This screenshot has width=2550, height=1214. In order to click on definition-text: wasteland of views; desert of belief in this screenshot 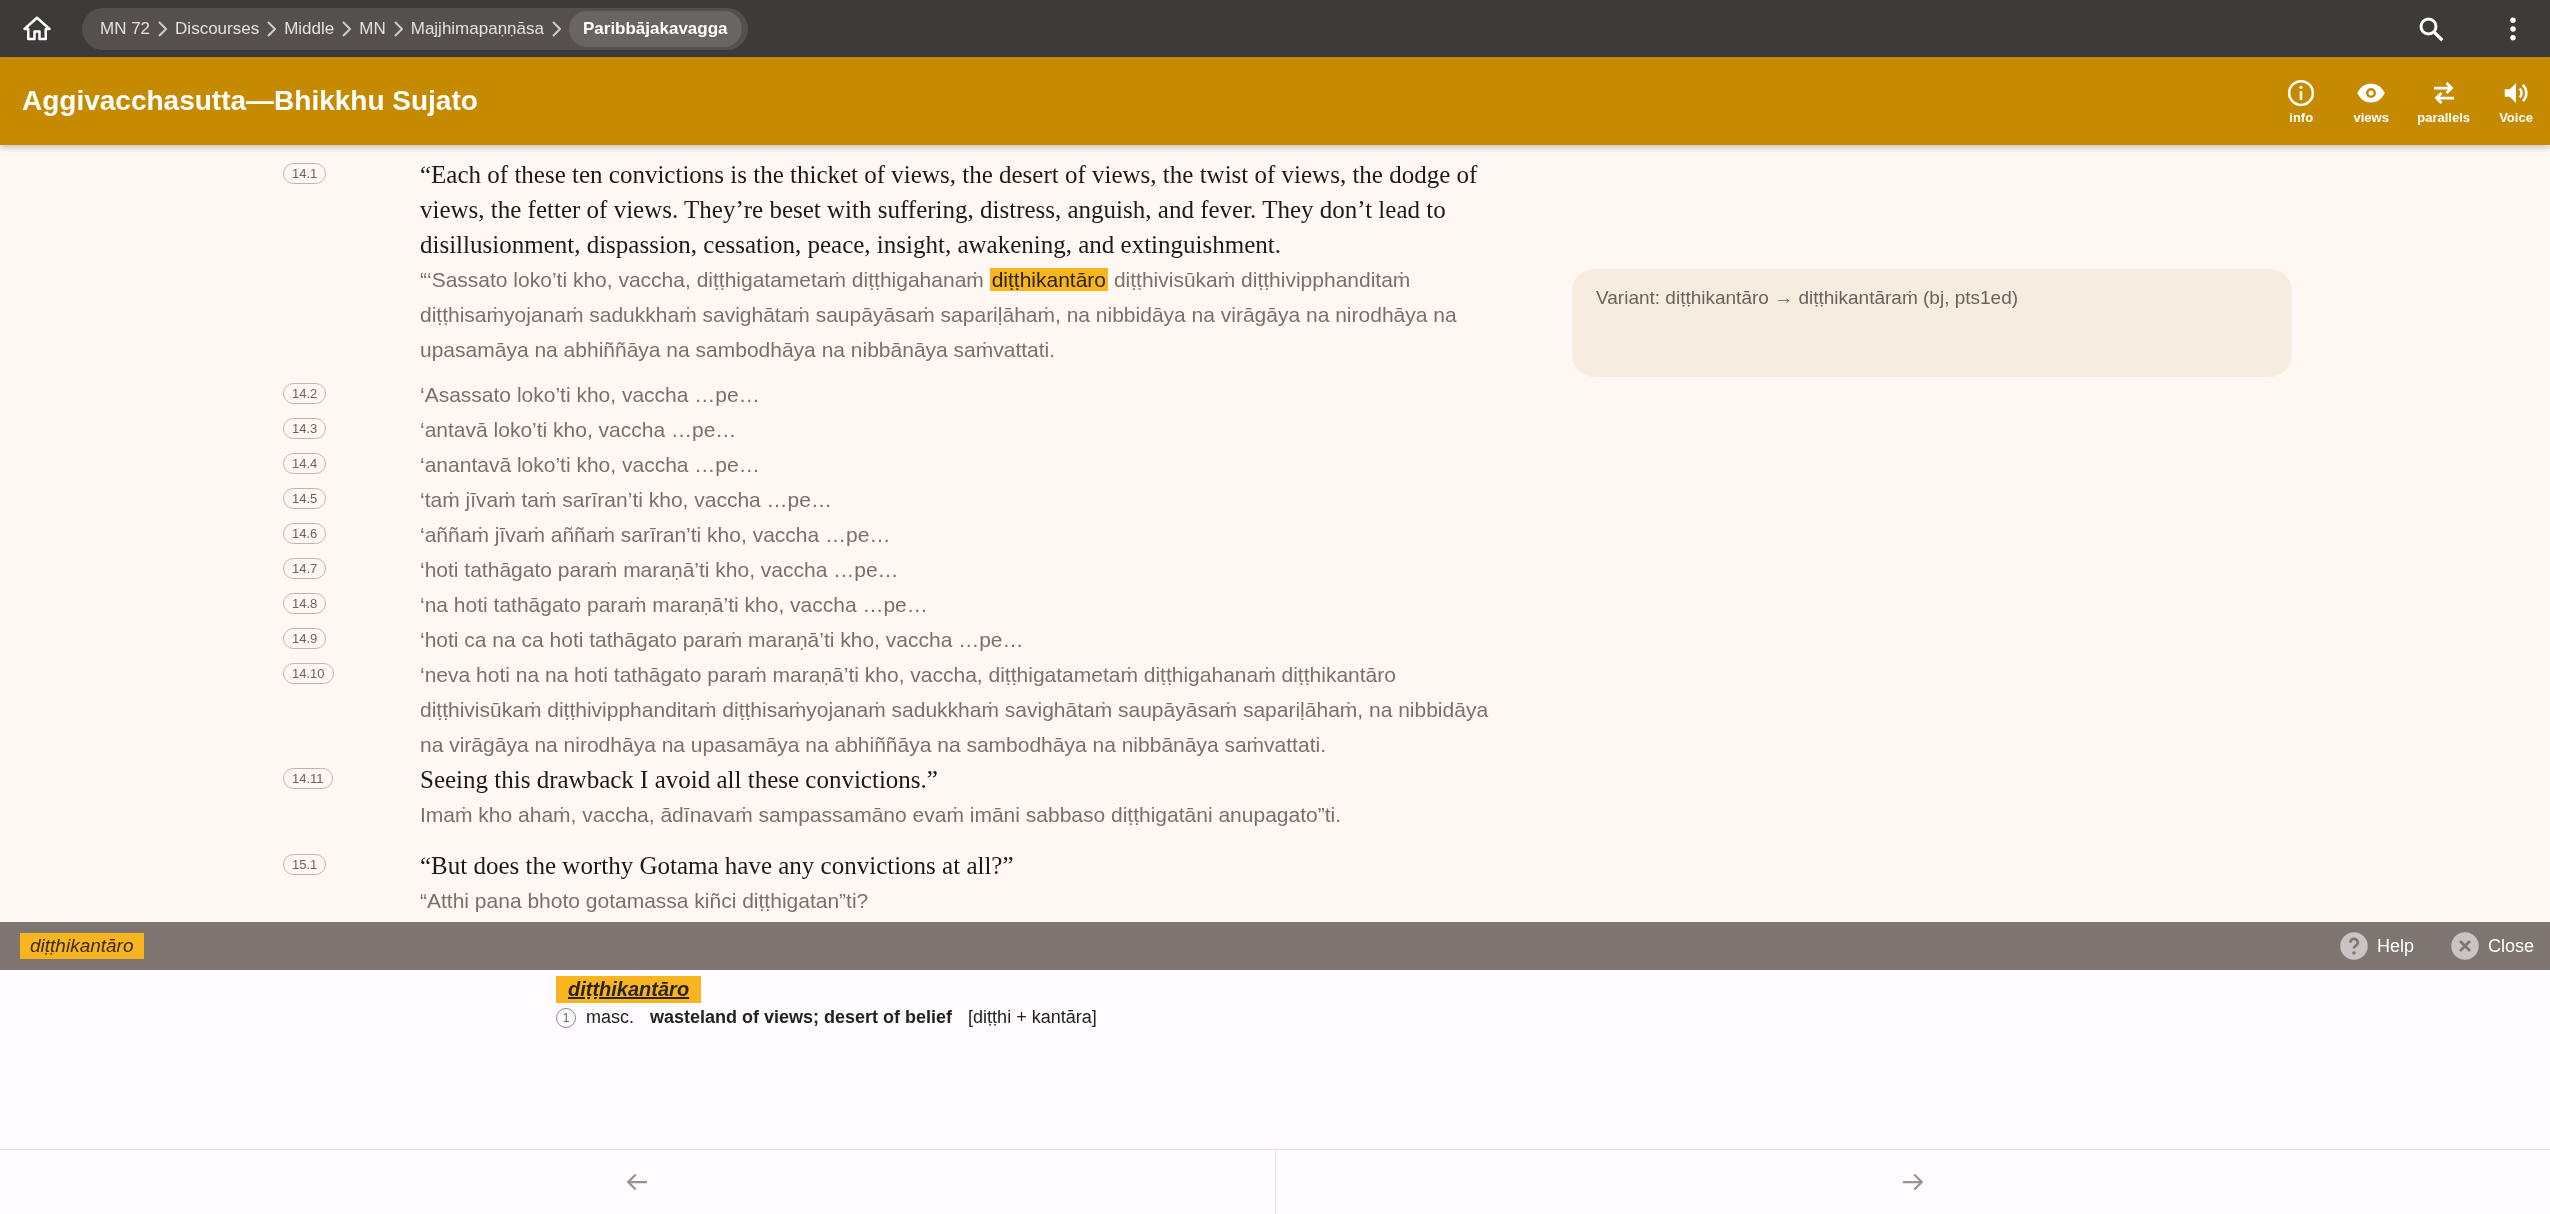, I will do `click(801, 1017)`.